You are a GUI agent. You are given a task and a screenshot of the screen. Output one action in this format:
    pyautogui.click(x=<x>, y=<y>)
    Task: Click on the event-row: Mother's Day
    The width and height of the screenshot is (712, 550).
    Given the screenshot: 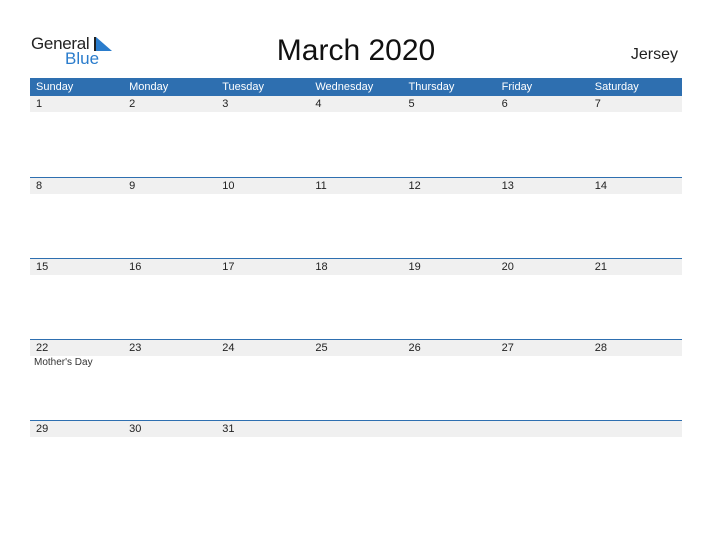 What is the action you would take?
    pyautogui.click(x=356, y=362)
    